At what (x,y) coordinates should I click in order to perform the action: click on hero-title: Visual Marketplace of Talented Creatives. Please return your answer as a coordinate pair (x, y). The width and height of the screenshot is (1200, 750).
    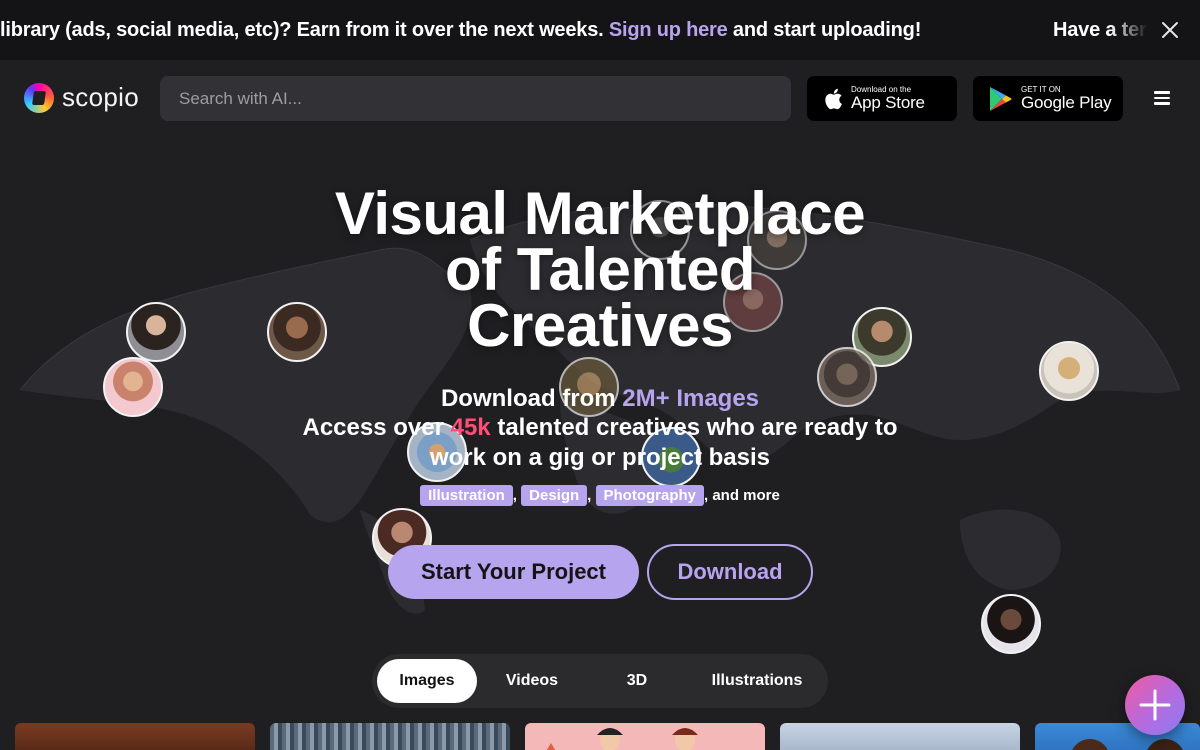
    Looking at the image, I should click on (600, 269).